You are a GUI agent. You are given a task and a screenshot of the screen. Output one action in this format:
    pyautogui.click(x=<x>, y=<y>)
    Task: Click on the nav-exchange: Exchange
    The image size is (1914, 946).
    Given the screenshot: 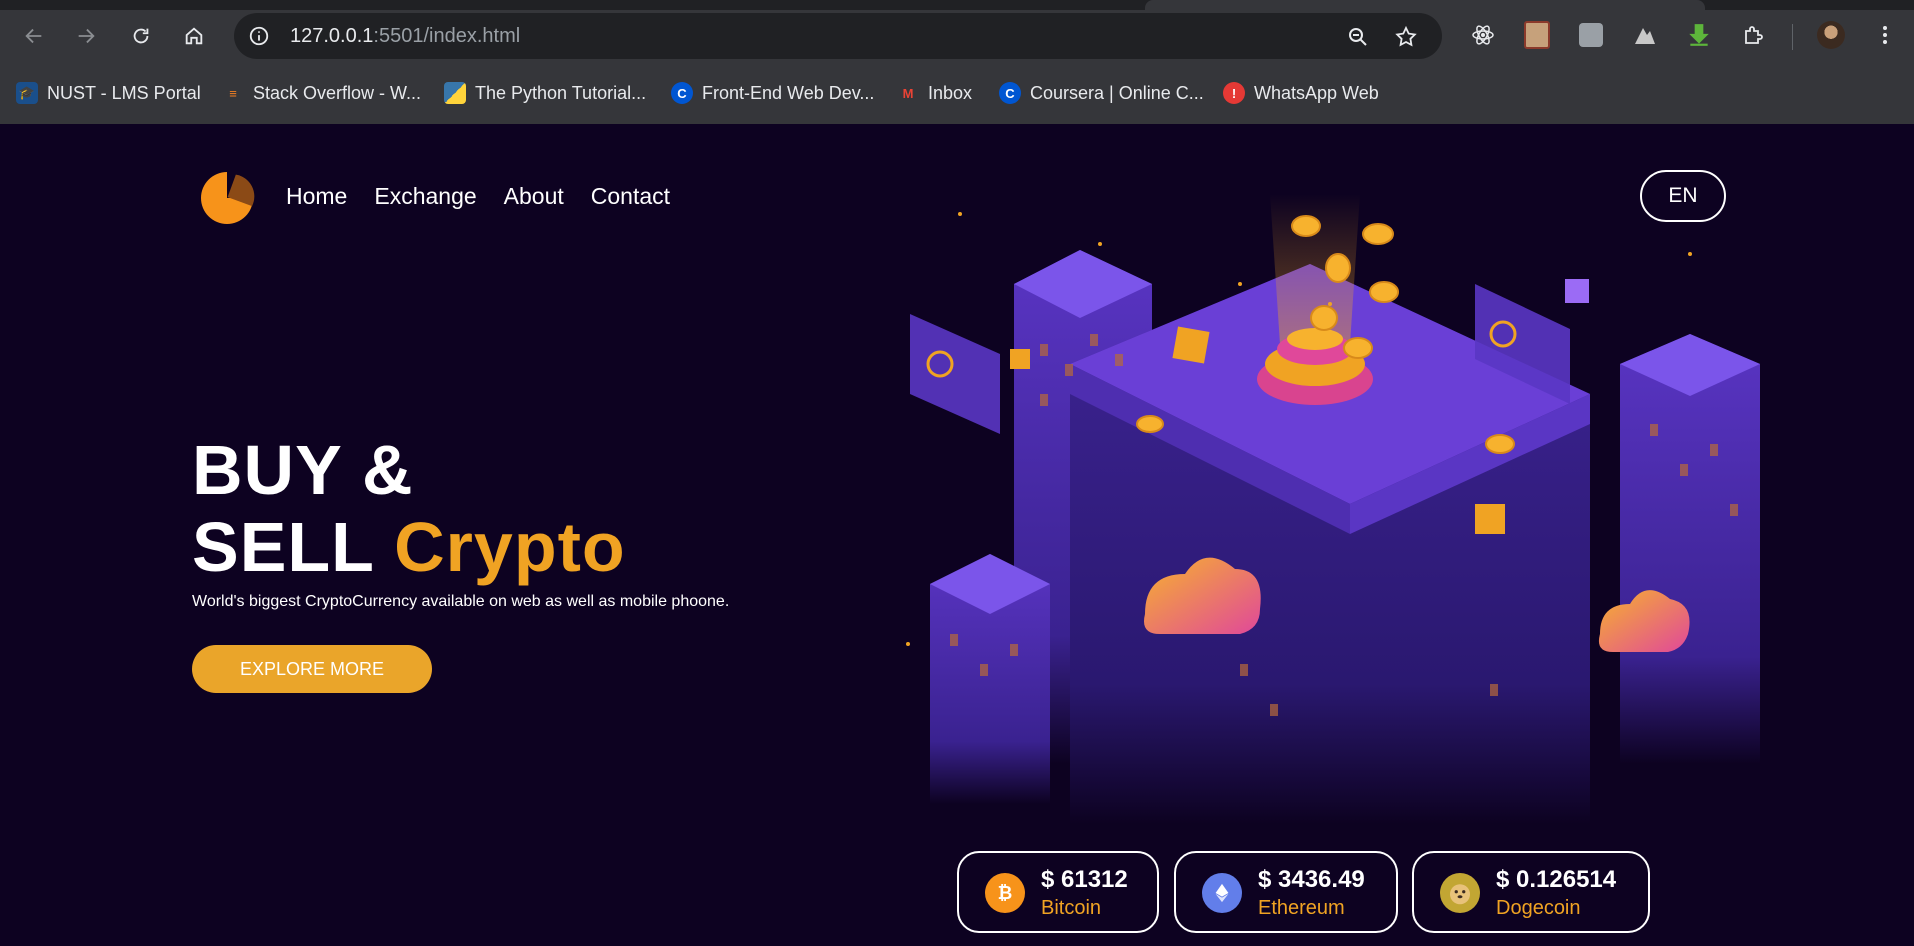 What is the action you would take?
    pyautogui.click(x=425, y=196)
    